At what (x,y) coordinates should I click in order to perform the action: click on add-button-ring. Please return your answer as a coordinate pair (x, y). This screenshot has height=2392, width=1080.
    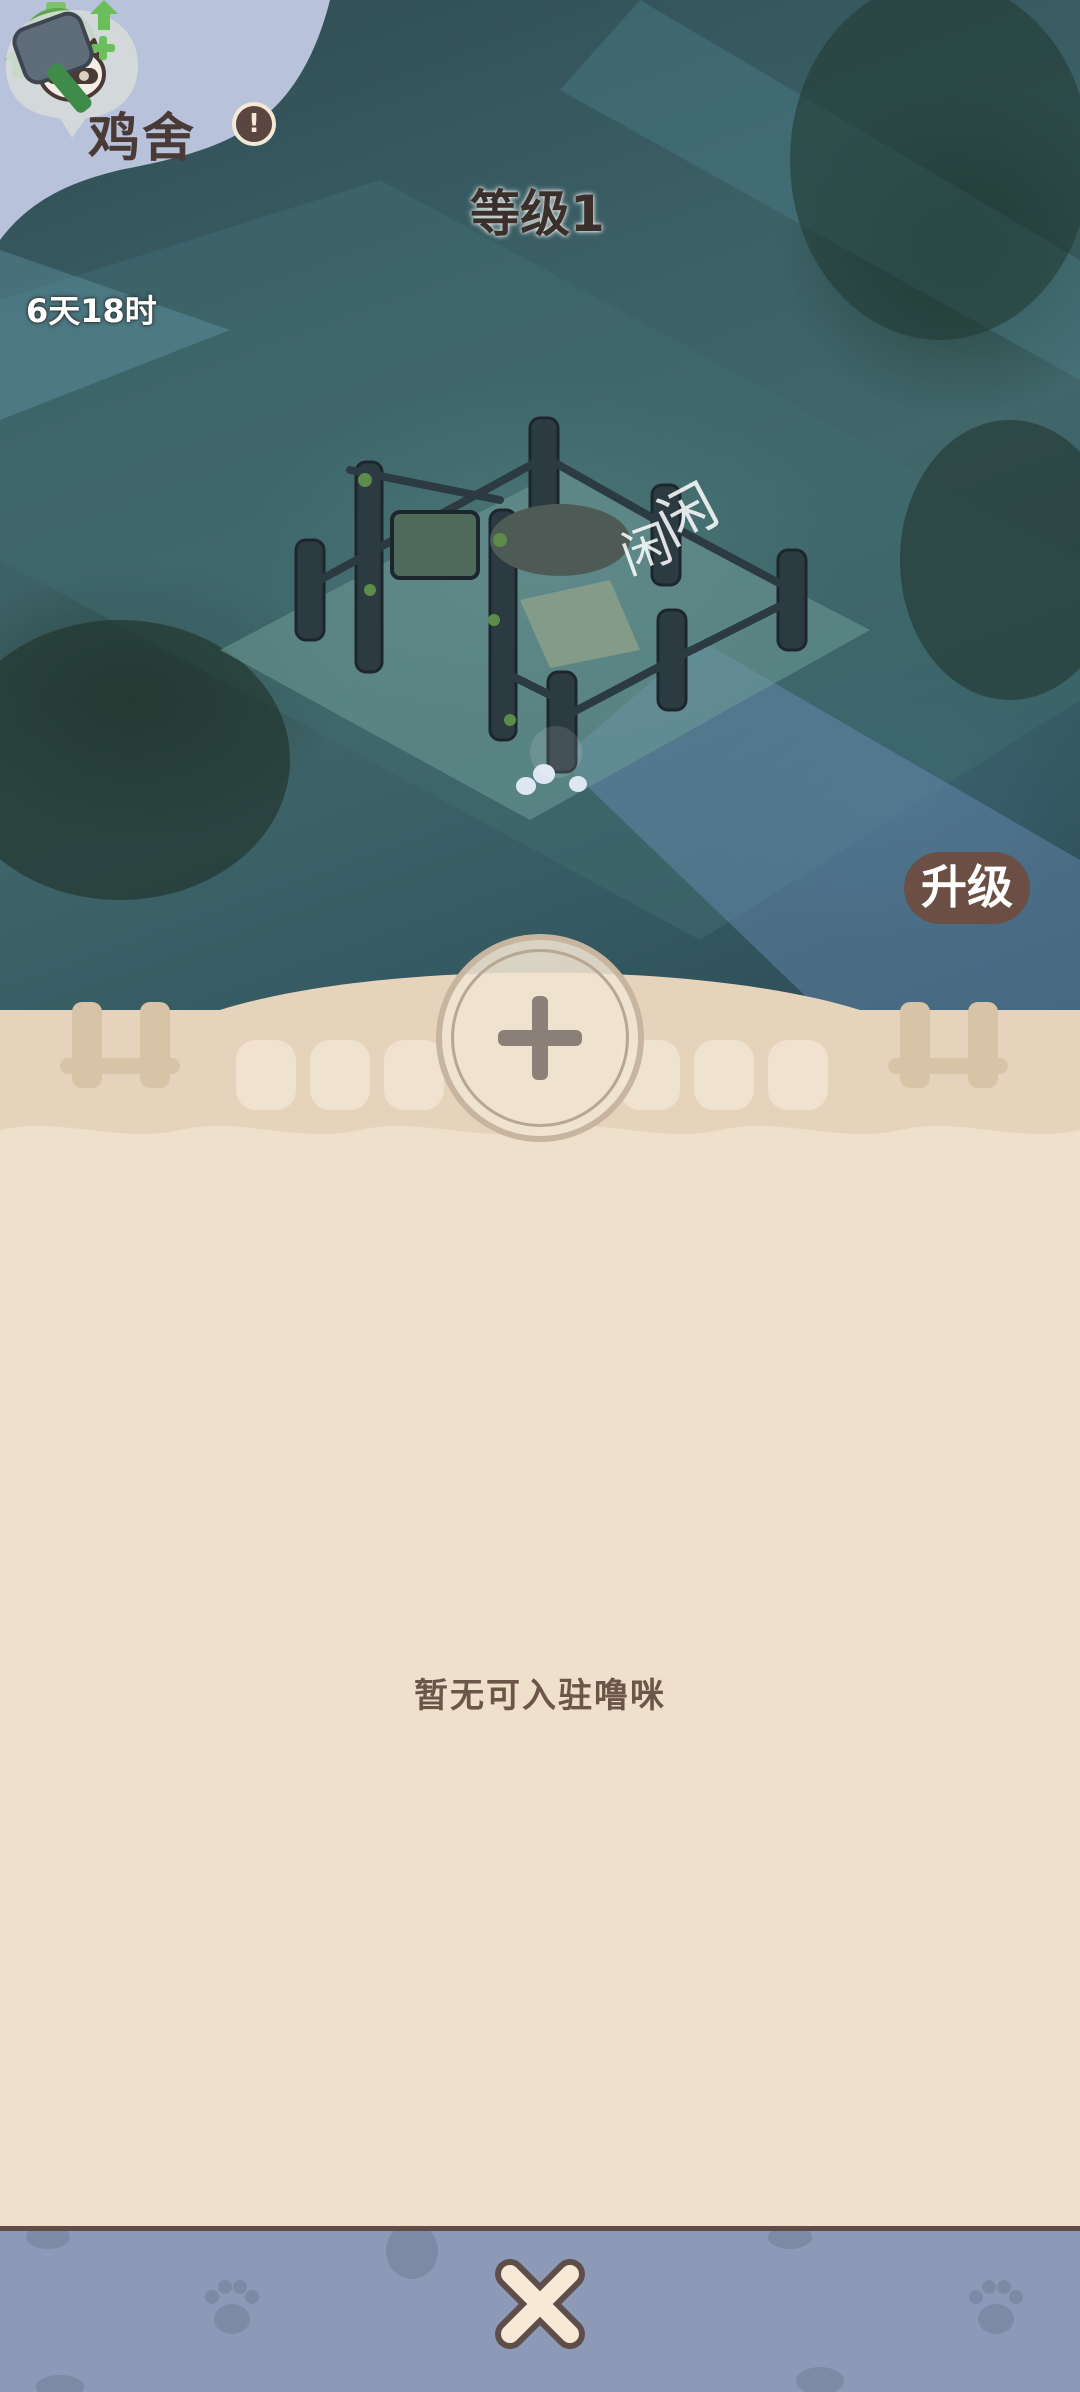
    Looking at the image, I should click on (540, 1038).